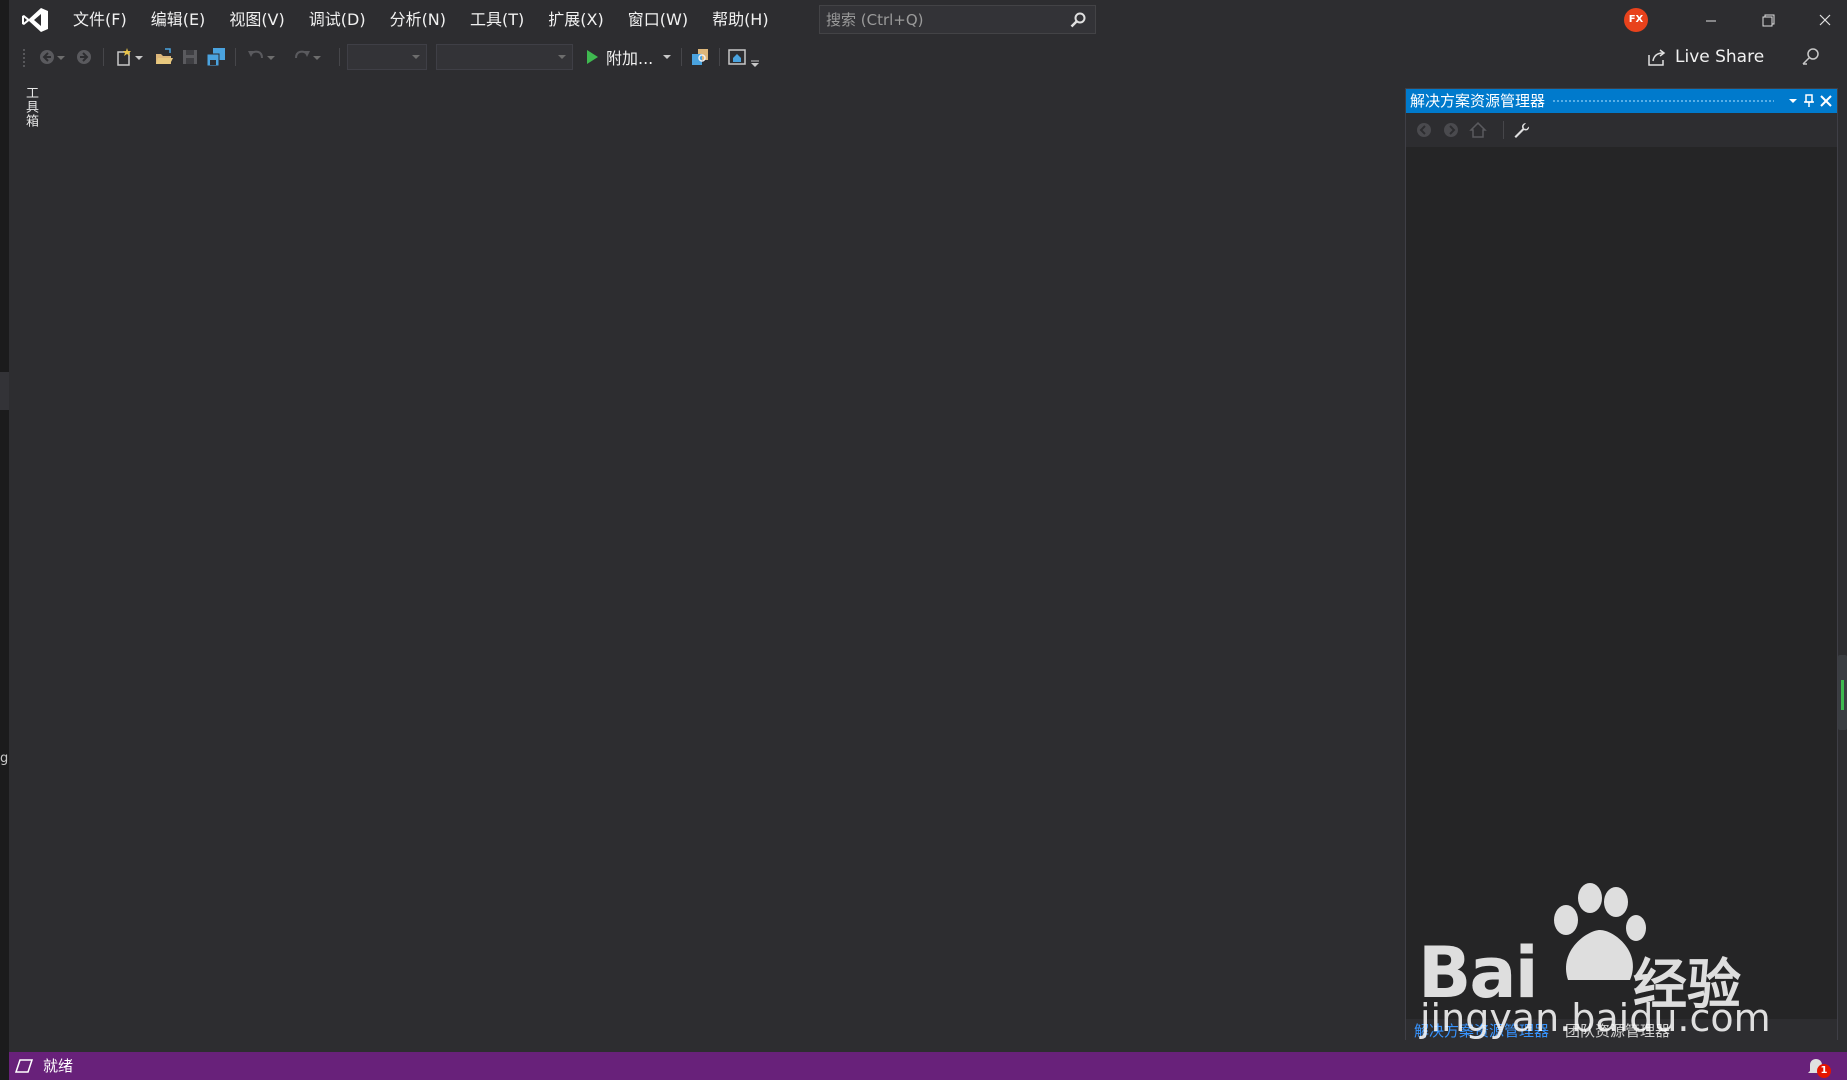  I want to click on home-window-icon, so click(737, 57).